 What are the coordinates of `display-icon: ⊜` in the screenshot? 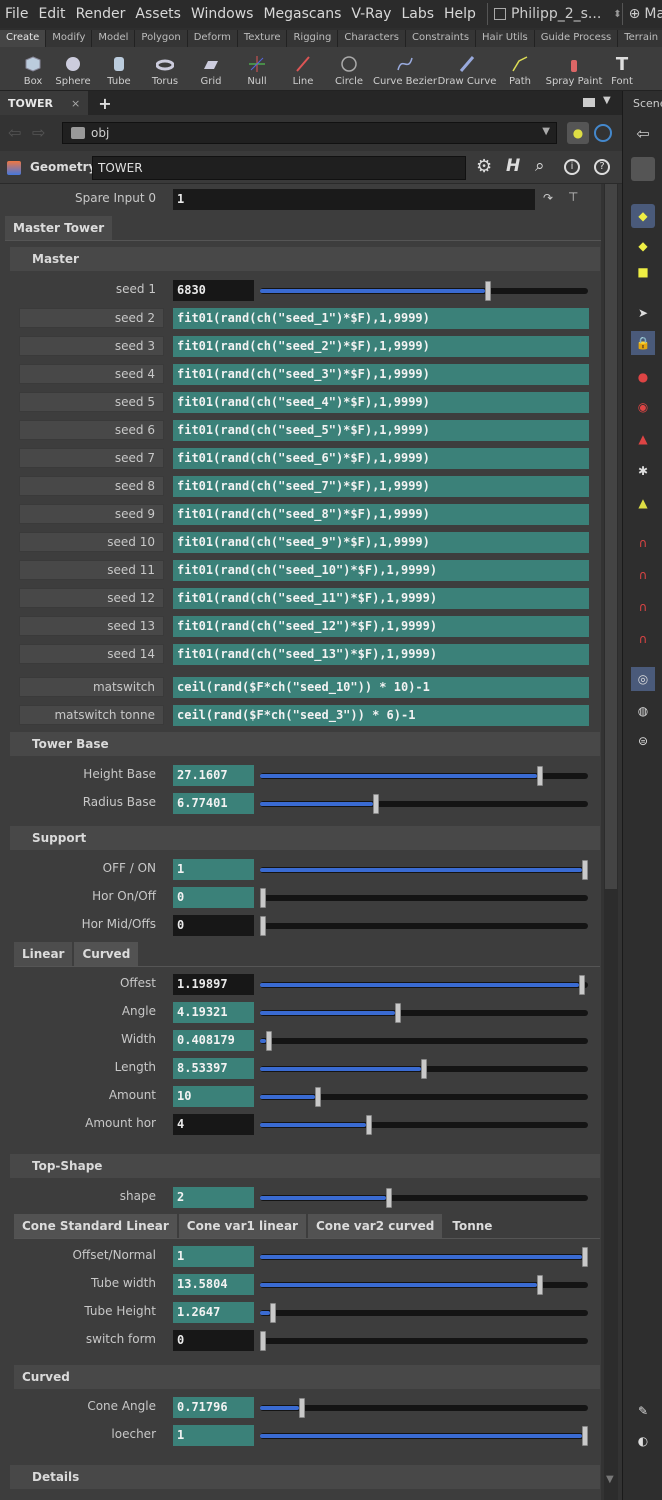 It's located at (643, 741).